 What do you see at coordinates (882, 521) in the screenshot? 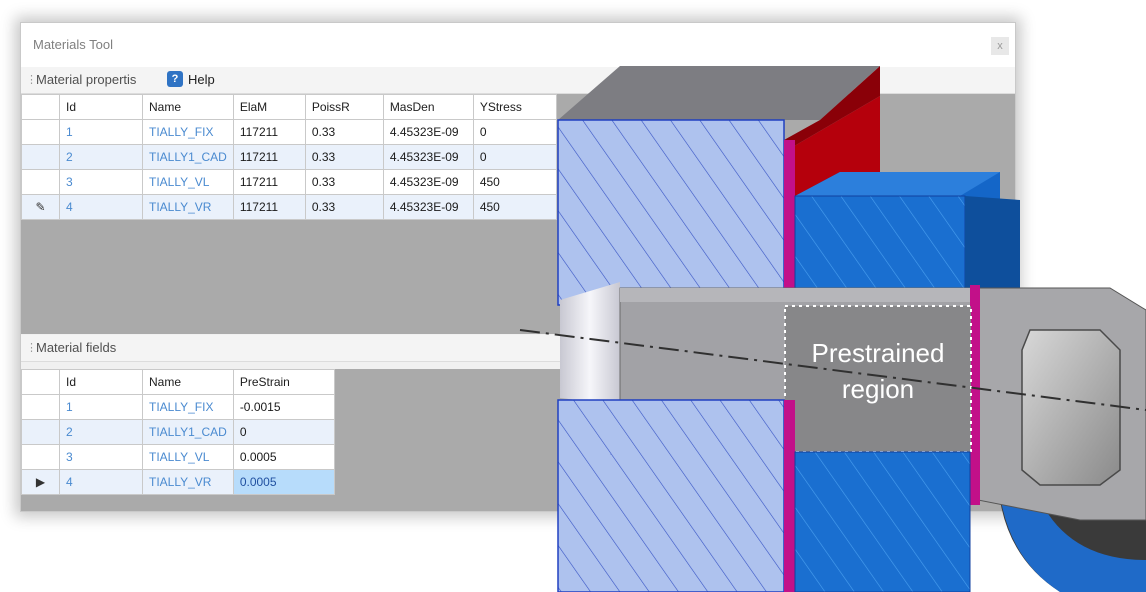
I see `lower-blue-hatched-face` at bounding box center [882, 521].